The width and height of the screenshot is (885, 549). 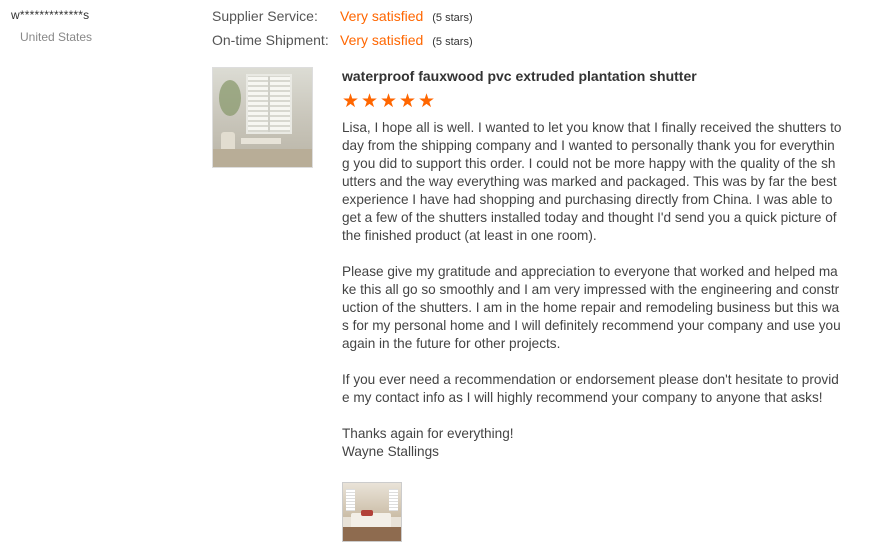 I want to click on review-star-rating: ★ ★ ★ ★ ★, so click(x=592, y=101).